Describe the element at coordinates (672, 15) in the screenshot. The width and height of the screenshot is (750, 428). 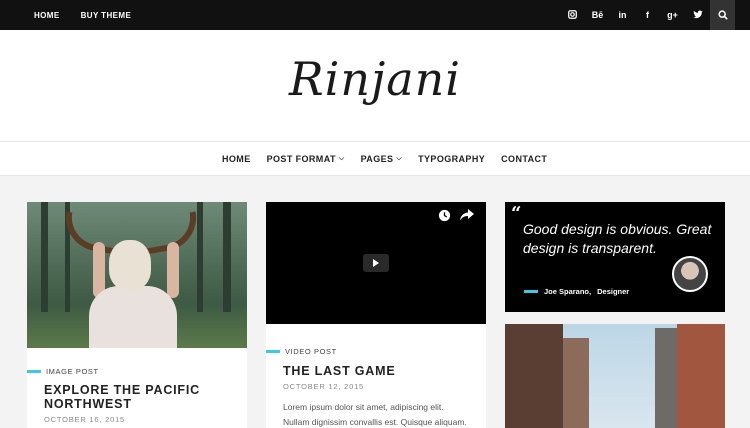
I see `google-plus-icon: g+` at that location.